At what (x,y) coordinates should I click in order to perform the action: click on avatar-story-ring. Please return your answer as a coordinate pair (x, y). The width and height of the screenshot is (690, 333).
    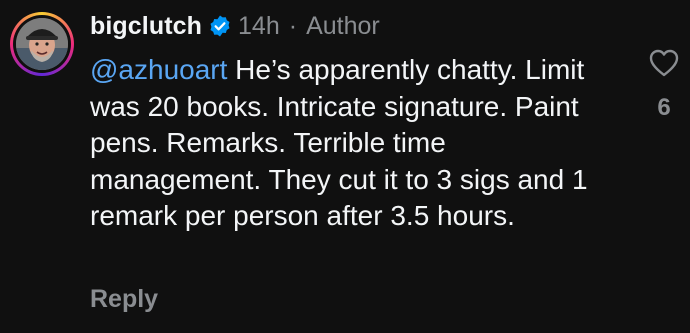
    Looking at the image, I should click on (42, 44).